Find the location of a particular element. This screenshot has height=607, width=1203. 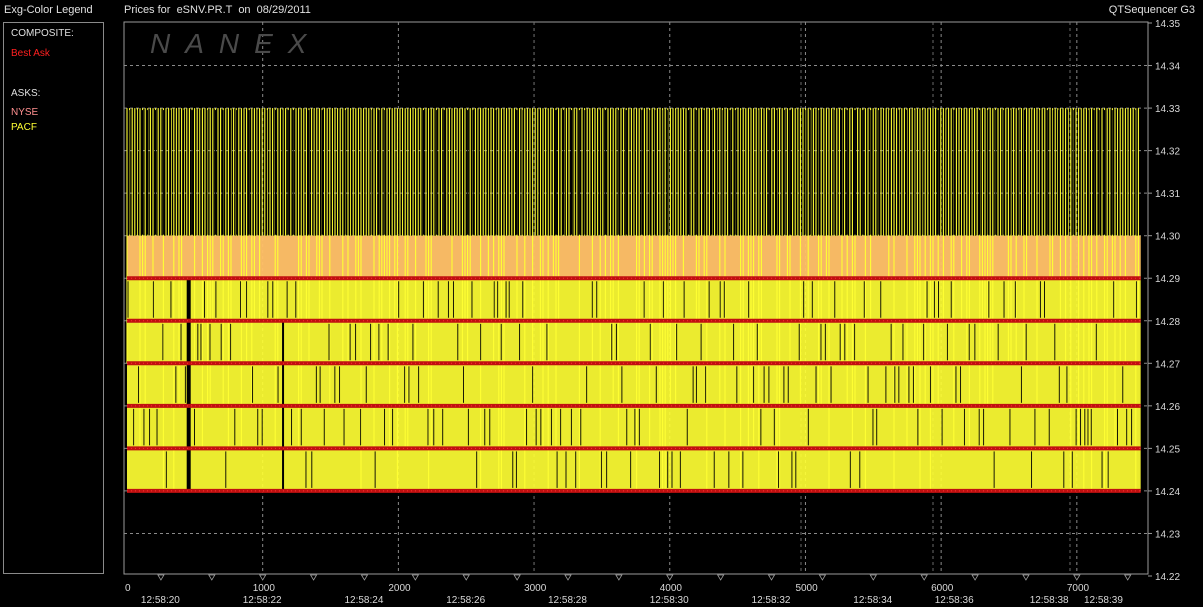

x-seq-label: 2000 is located at coordinates (399, 588).